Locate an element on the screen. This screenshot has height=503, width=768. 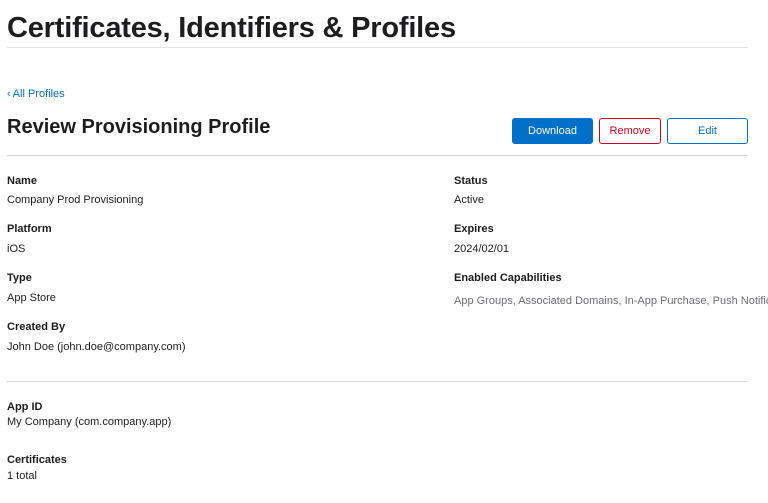
capabilities-label: Enabled Capabilities is located at coordinates (508, 278).